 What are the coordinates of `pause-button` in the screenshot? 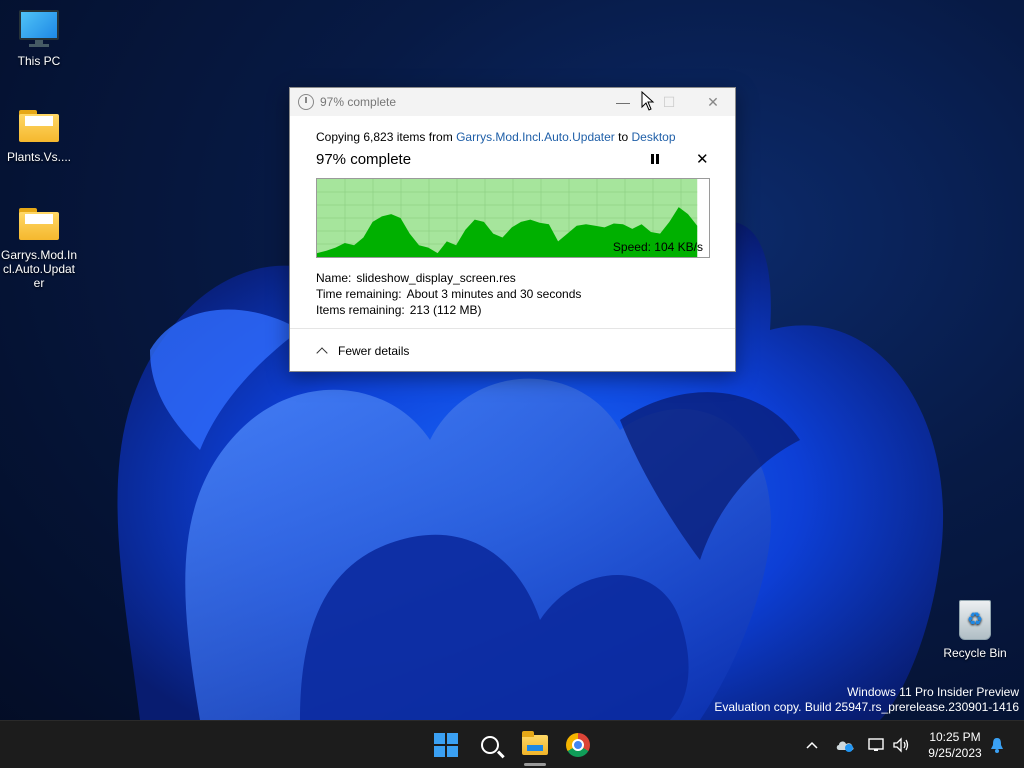 It's located at (655, 159).